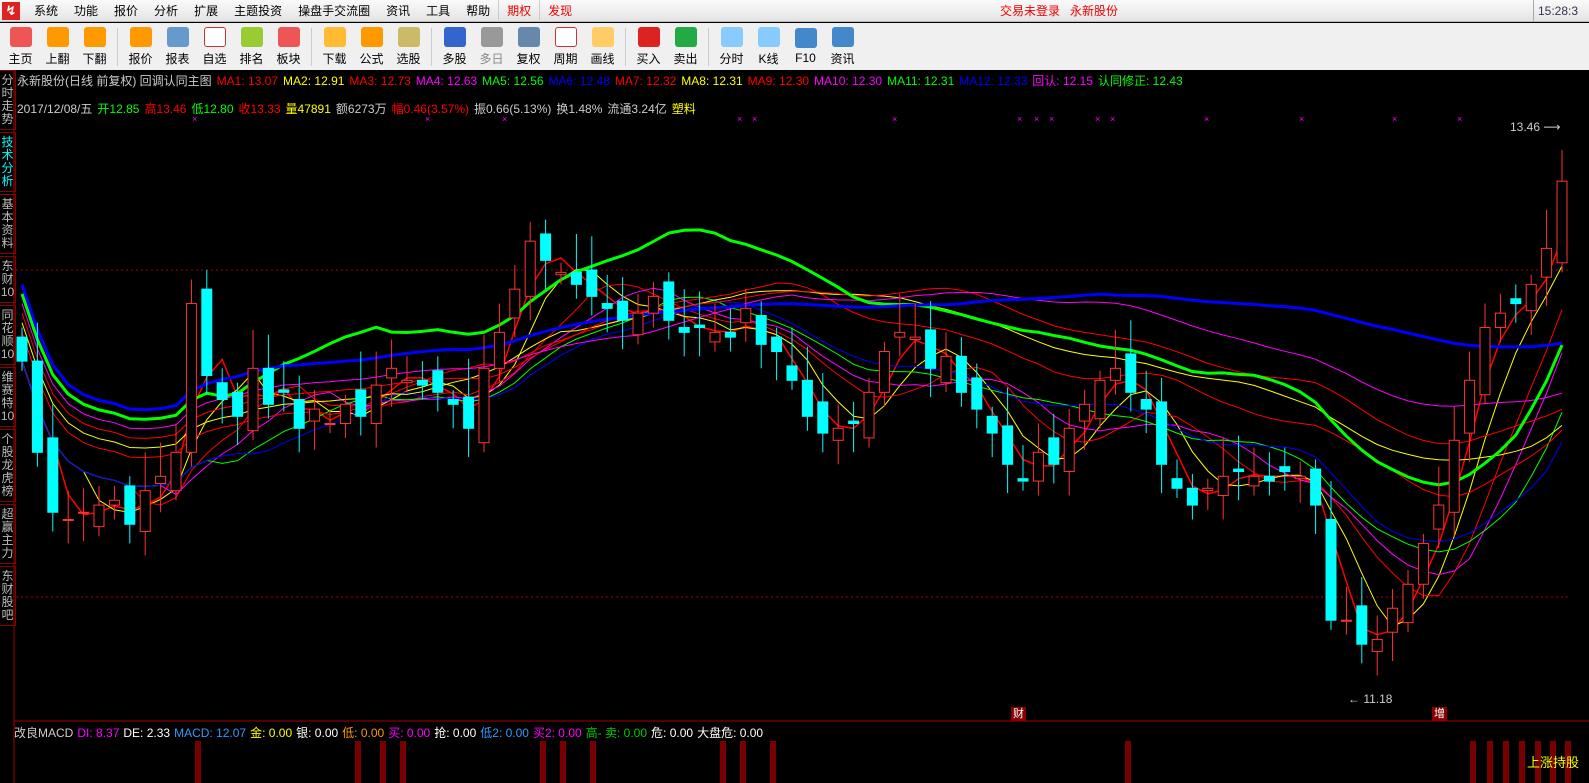 This screenshot has width=1589, height=783. Describe the element at coordinates (259, 109) in the screenshot. I see `info2-item: 收13.33` at that location.